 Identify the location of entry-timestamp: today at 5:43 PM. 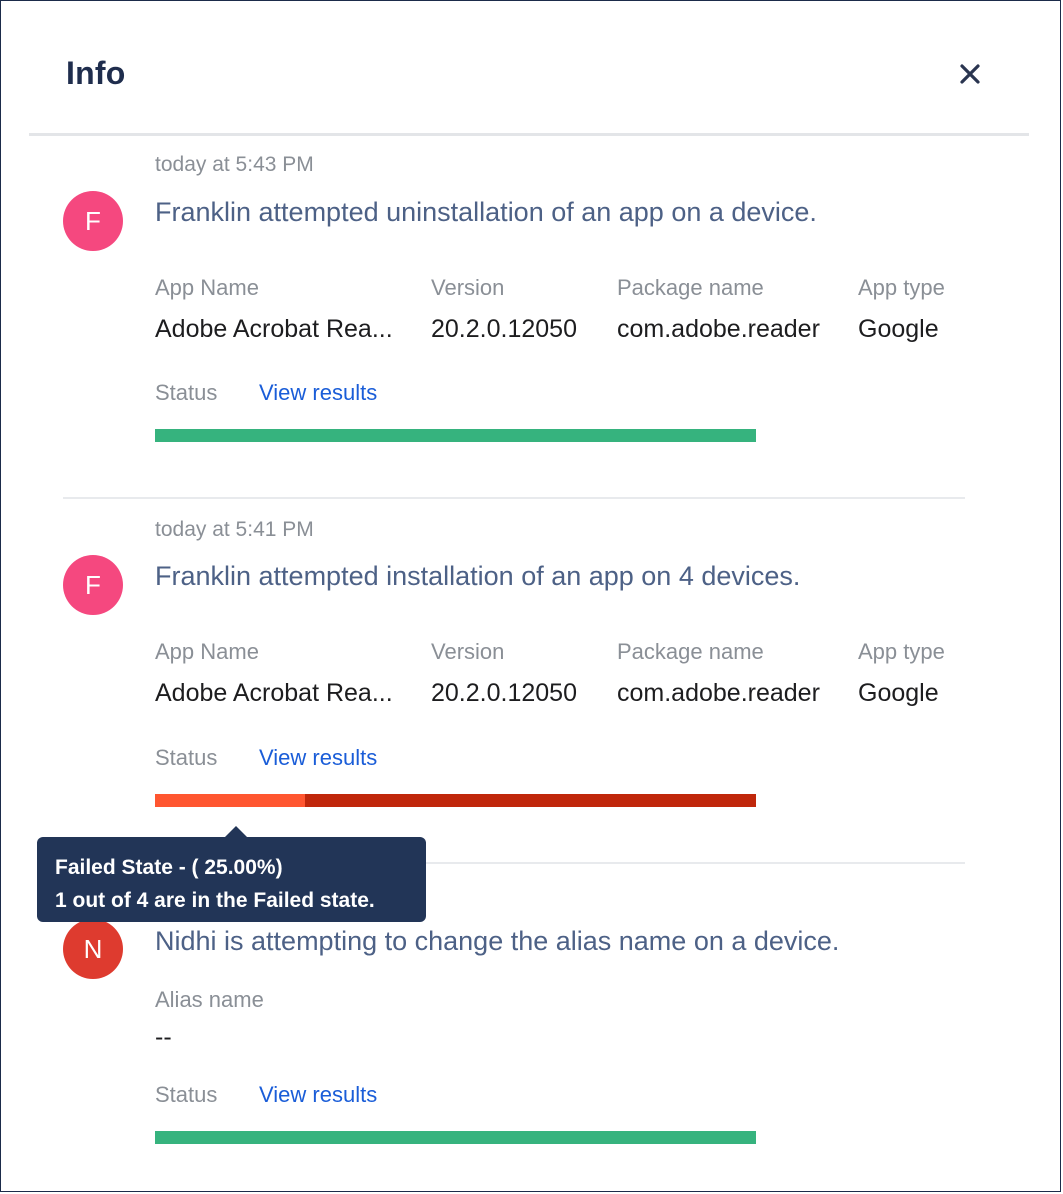
(234, 164).